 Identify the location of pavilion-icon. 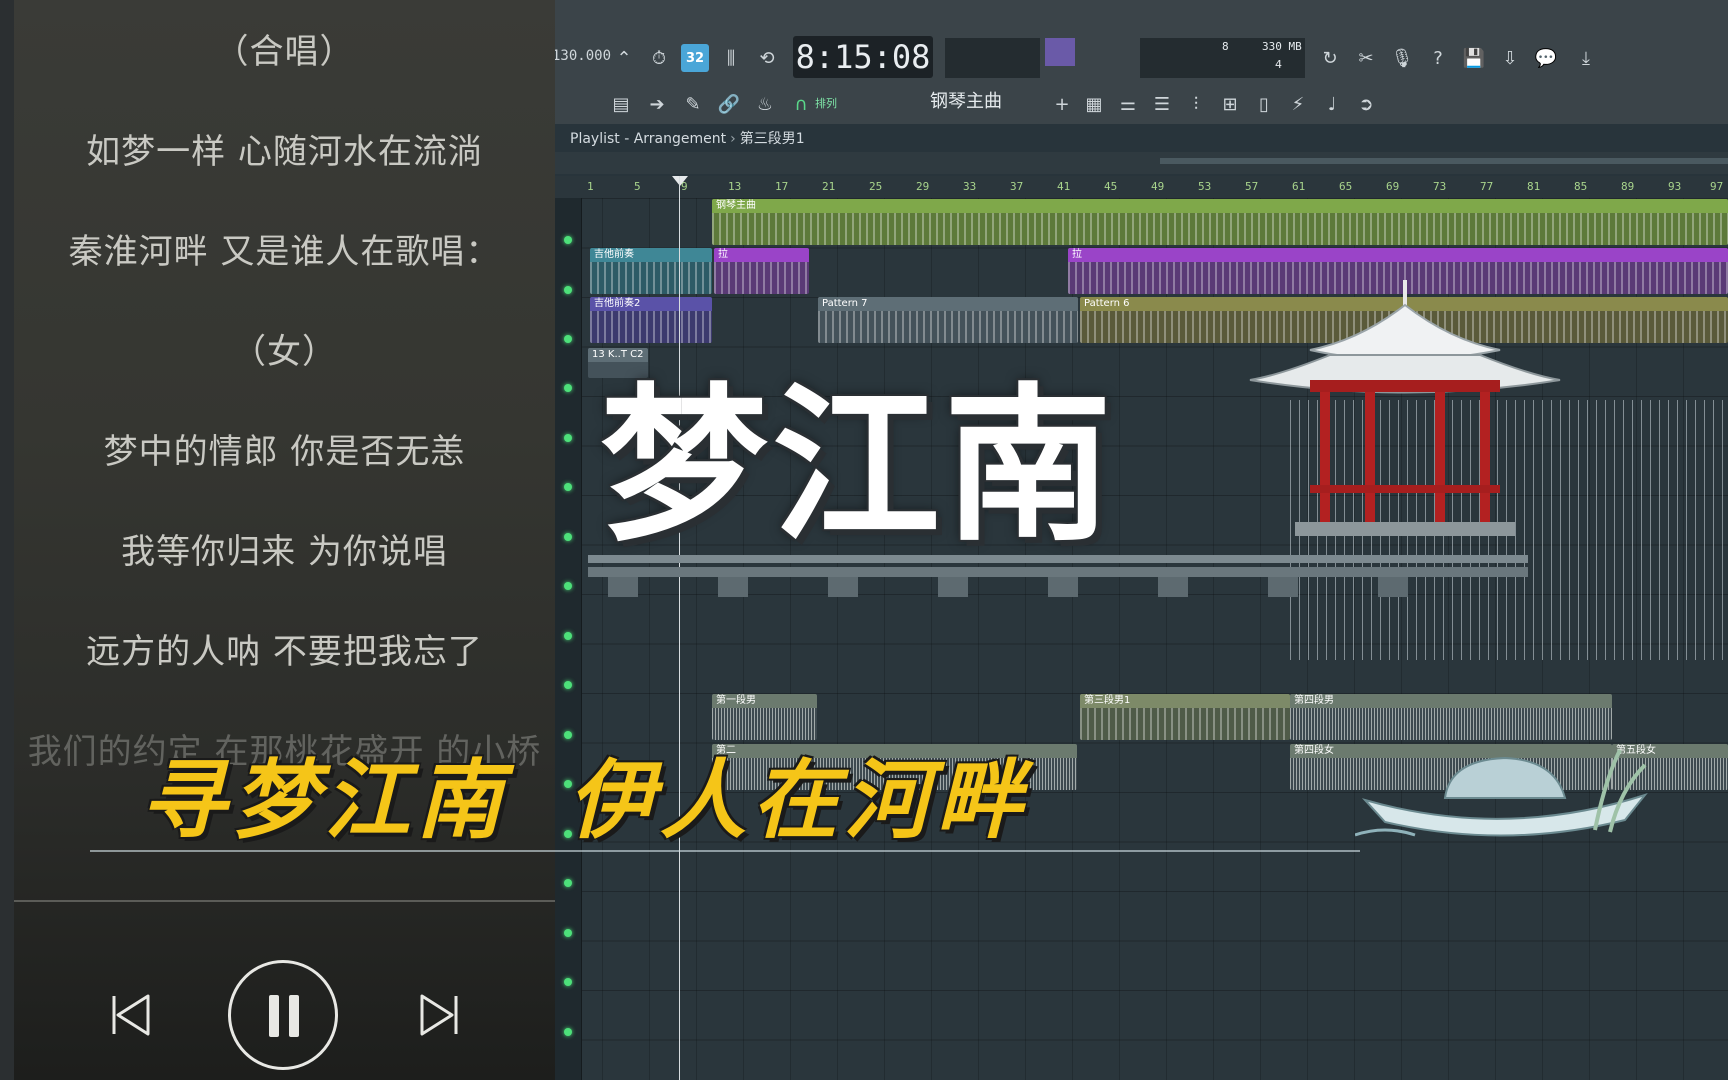
(1405, 408).